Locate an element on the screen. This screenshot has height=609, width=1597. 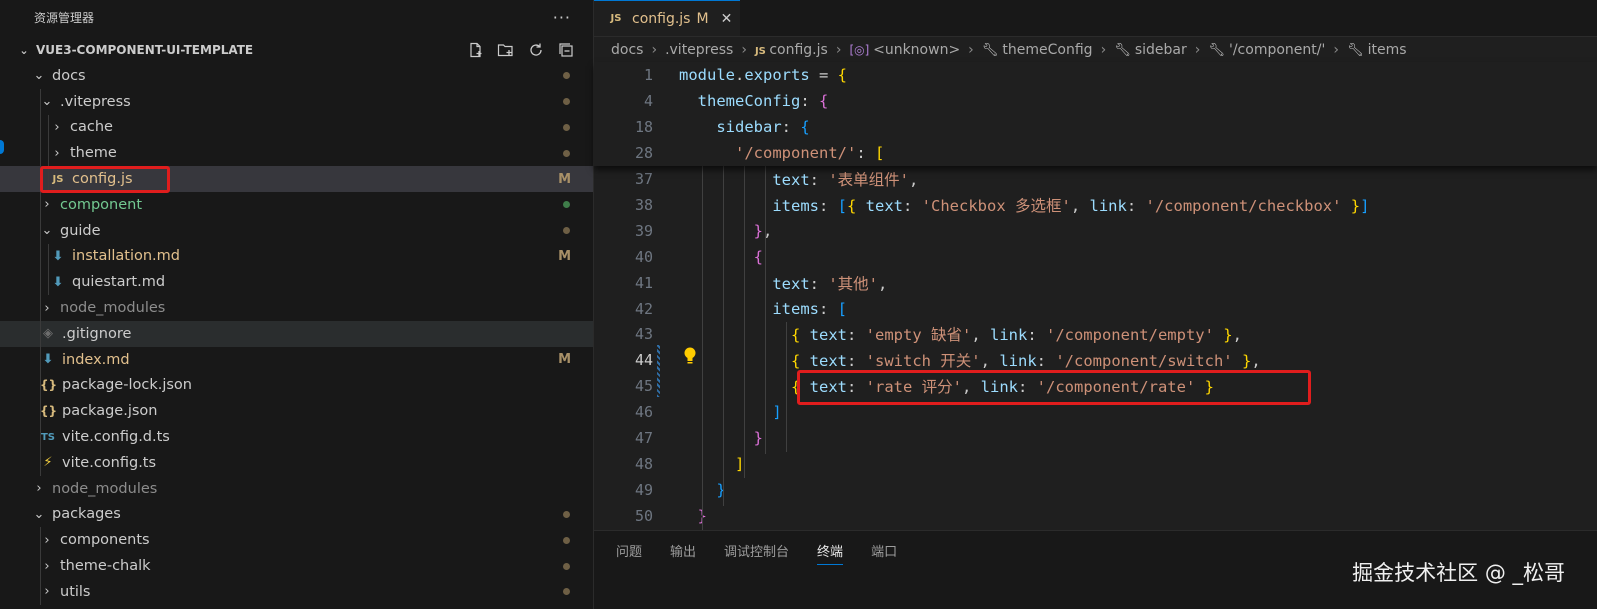
code-line: 50 } is located at coordinates (1095, 516).